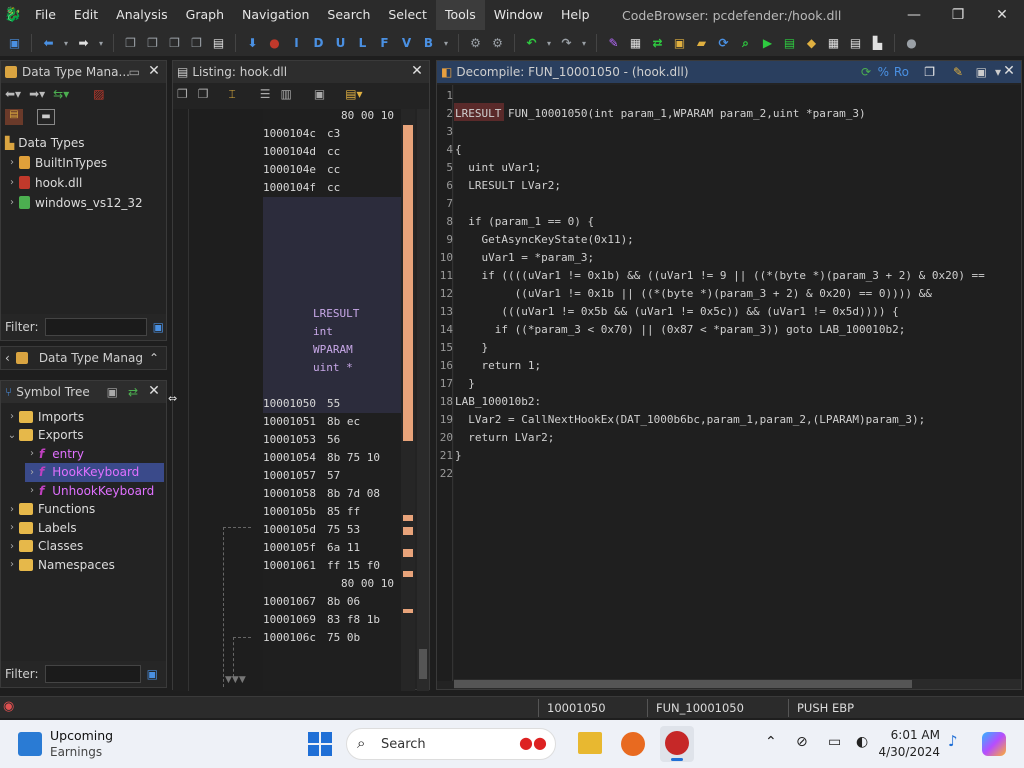  Describe the element at coordinates (112, 392) in the screenshot. I see `create-namespace-icon: ▣` at that location.